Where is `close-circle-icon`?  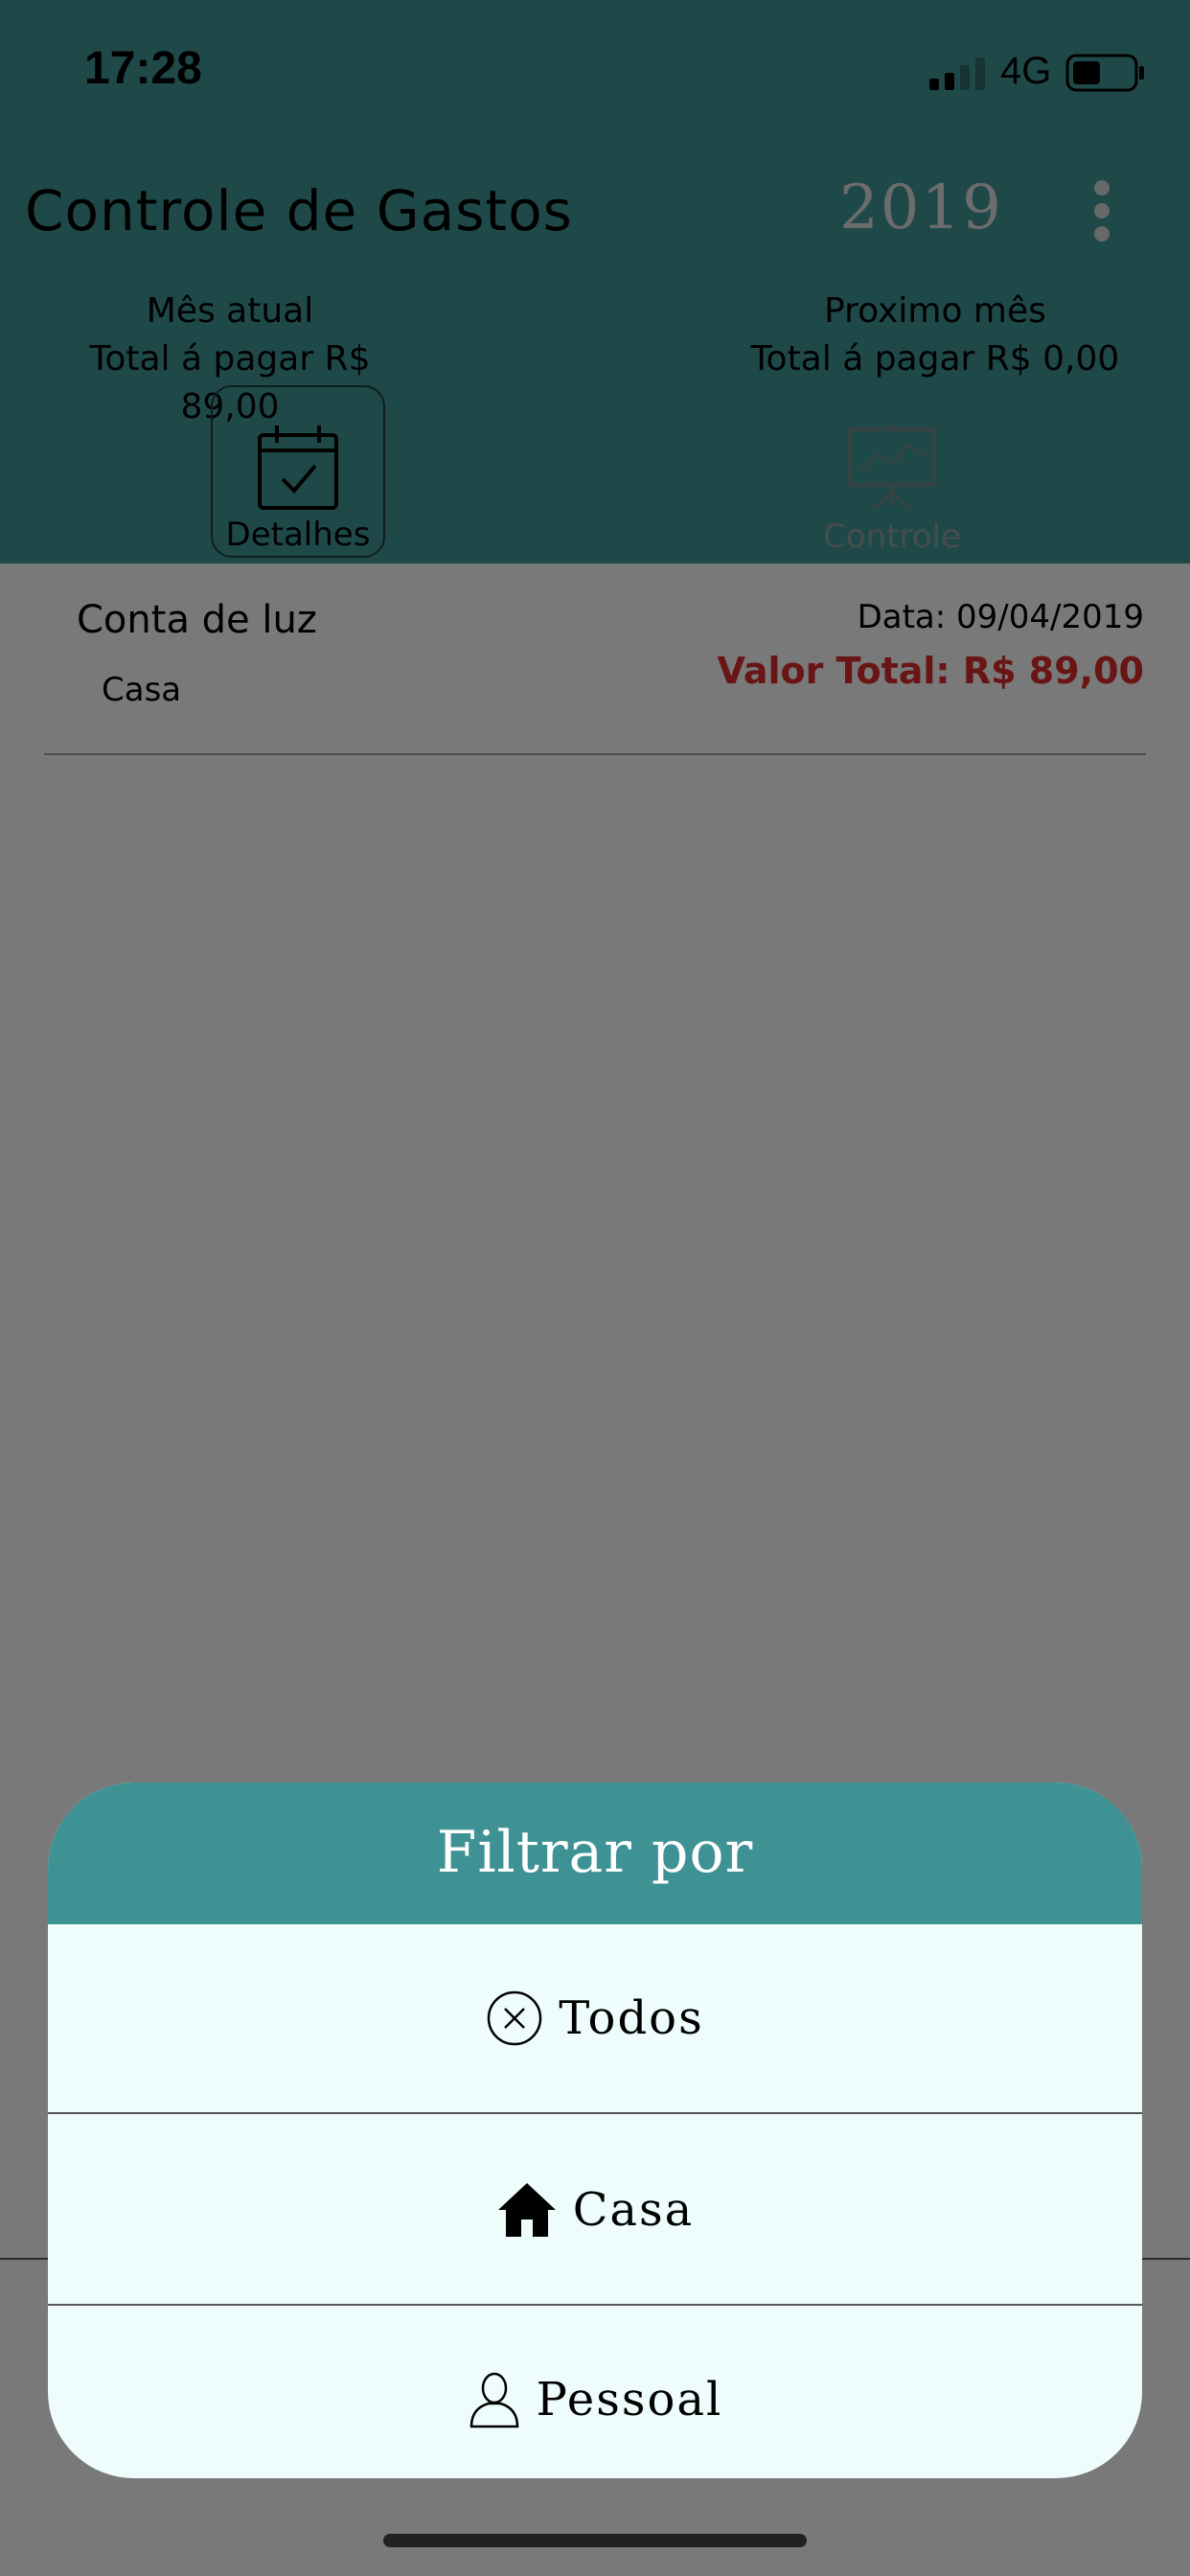 close-circle-icon is located at coordinates (515, 2018).